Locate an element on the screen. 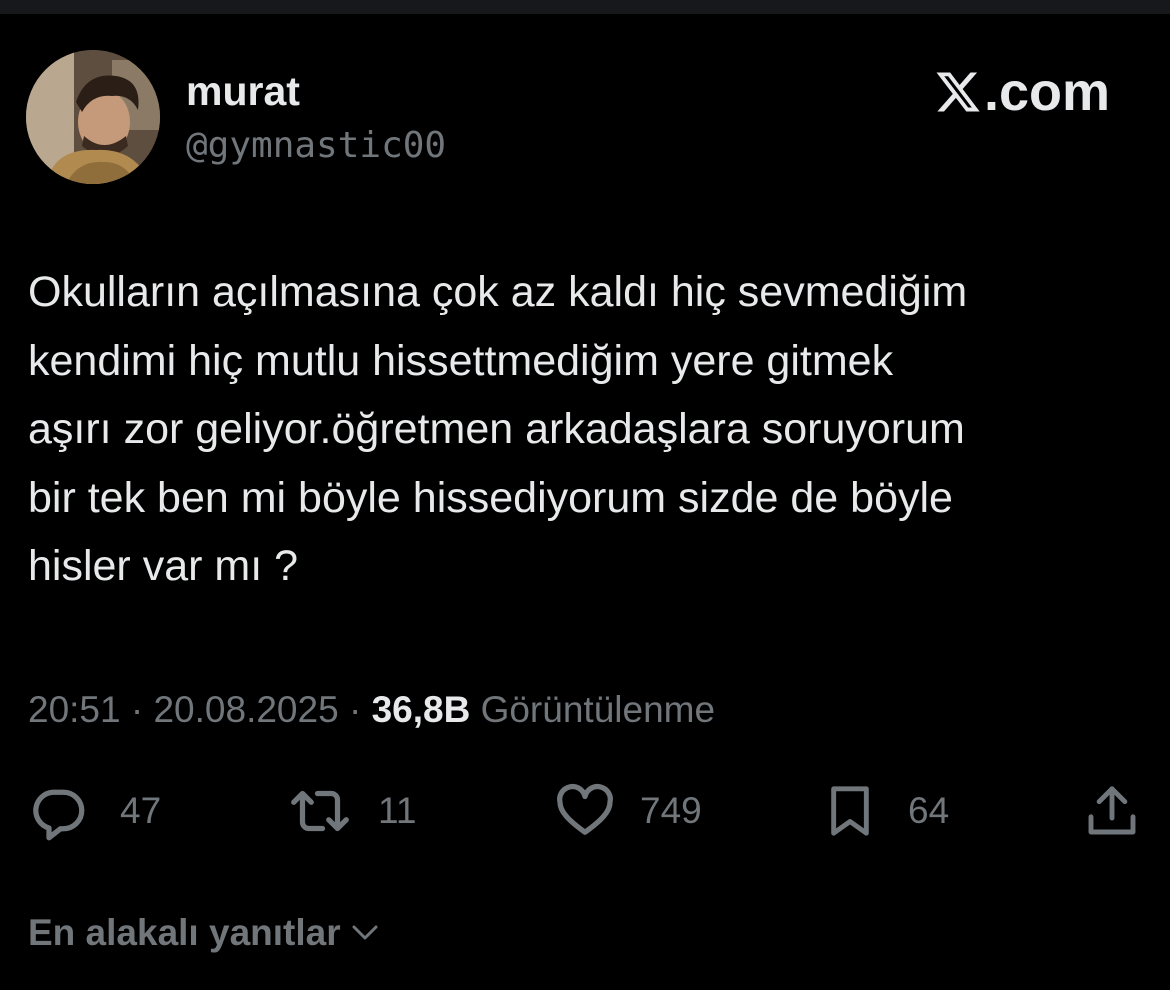 This screenshot has width=1170, height=990. author-display-name: murat is located at coordinates (243, 91).